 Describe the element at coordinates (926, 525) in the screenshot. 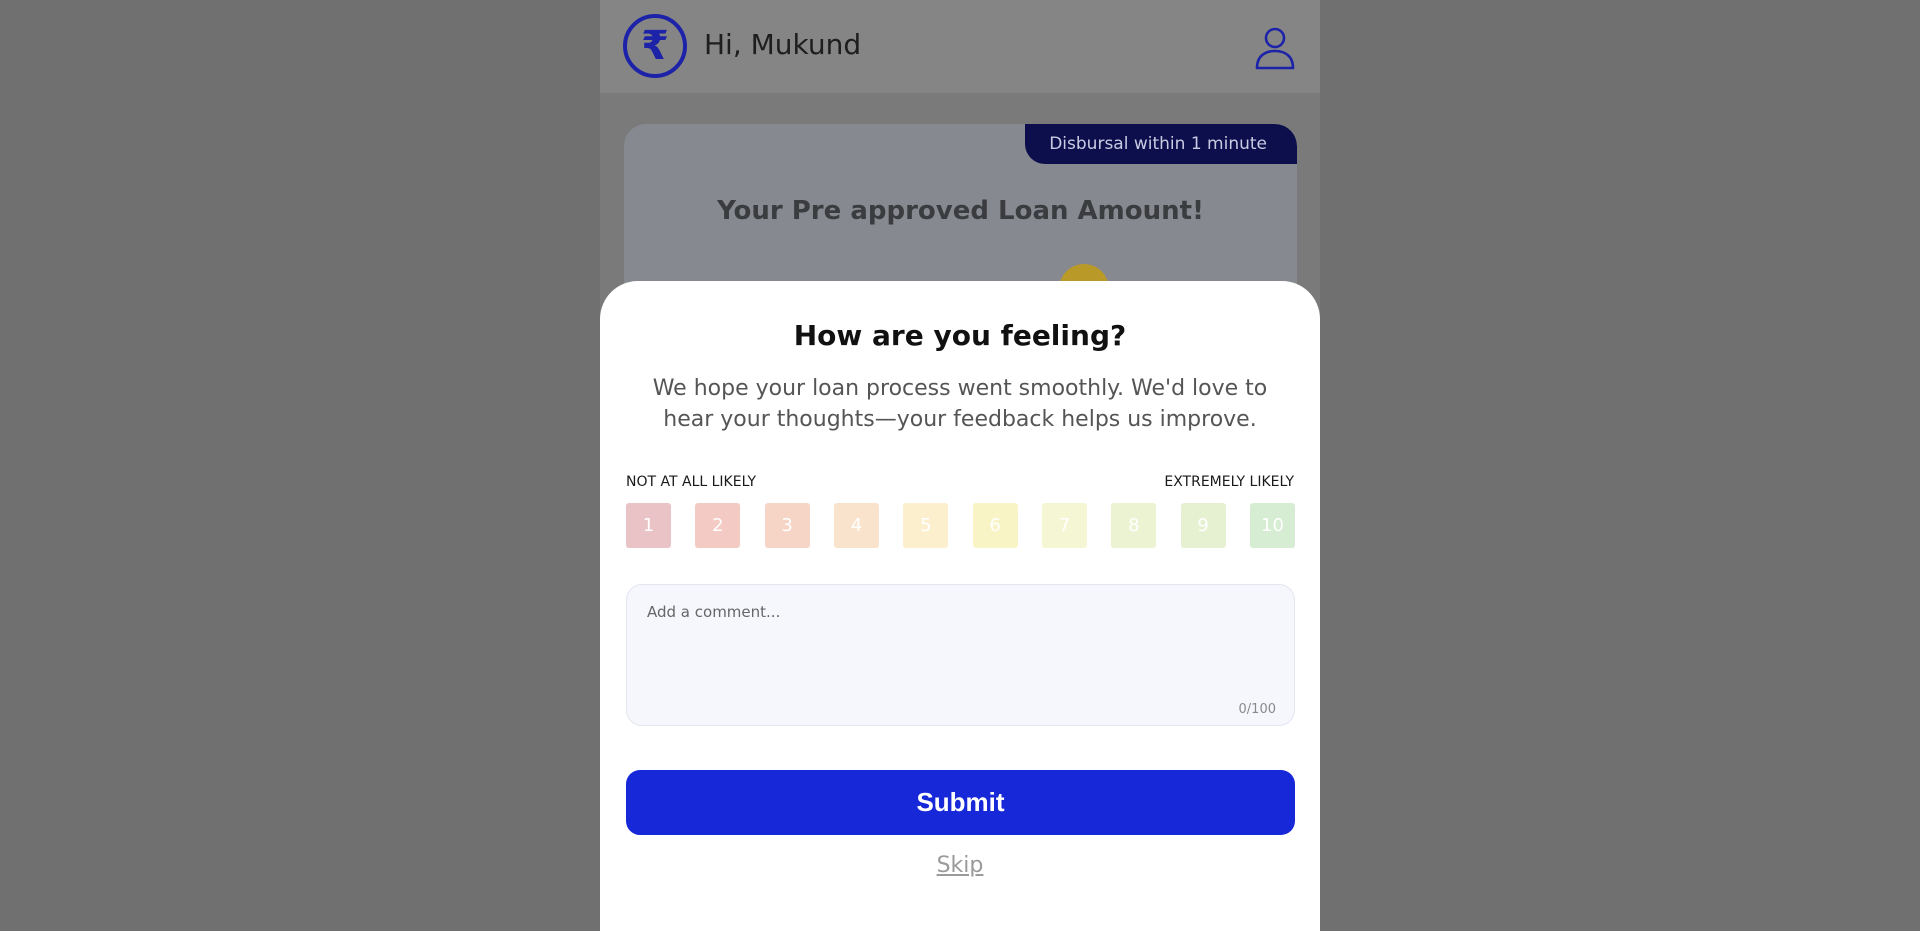

I see `rating-option-5: 5` at that location.